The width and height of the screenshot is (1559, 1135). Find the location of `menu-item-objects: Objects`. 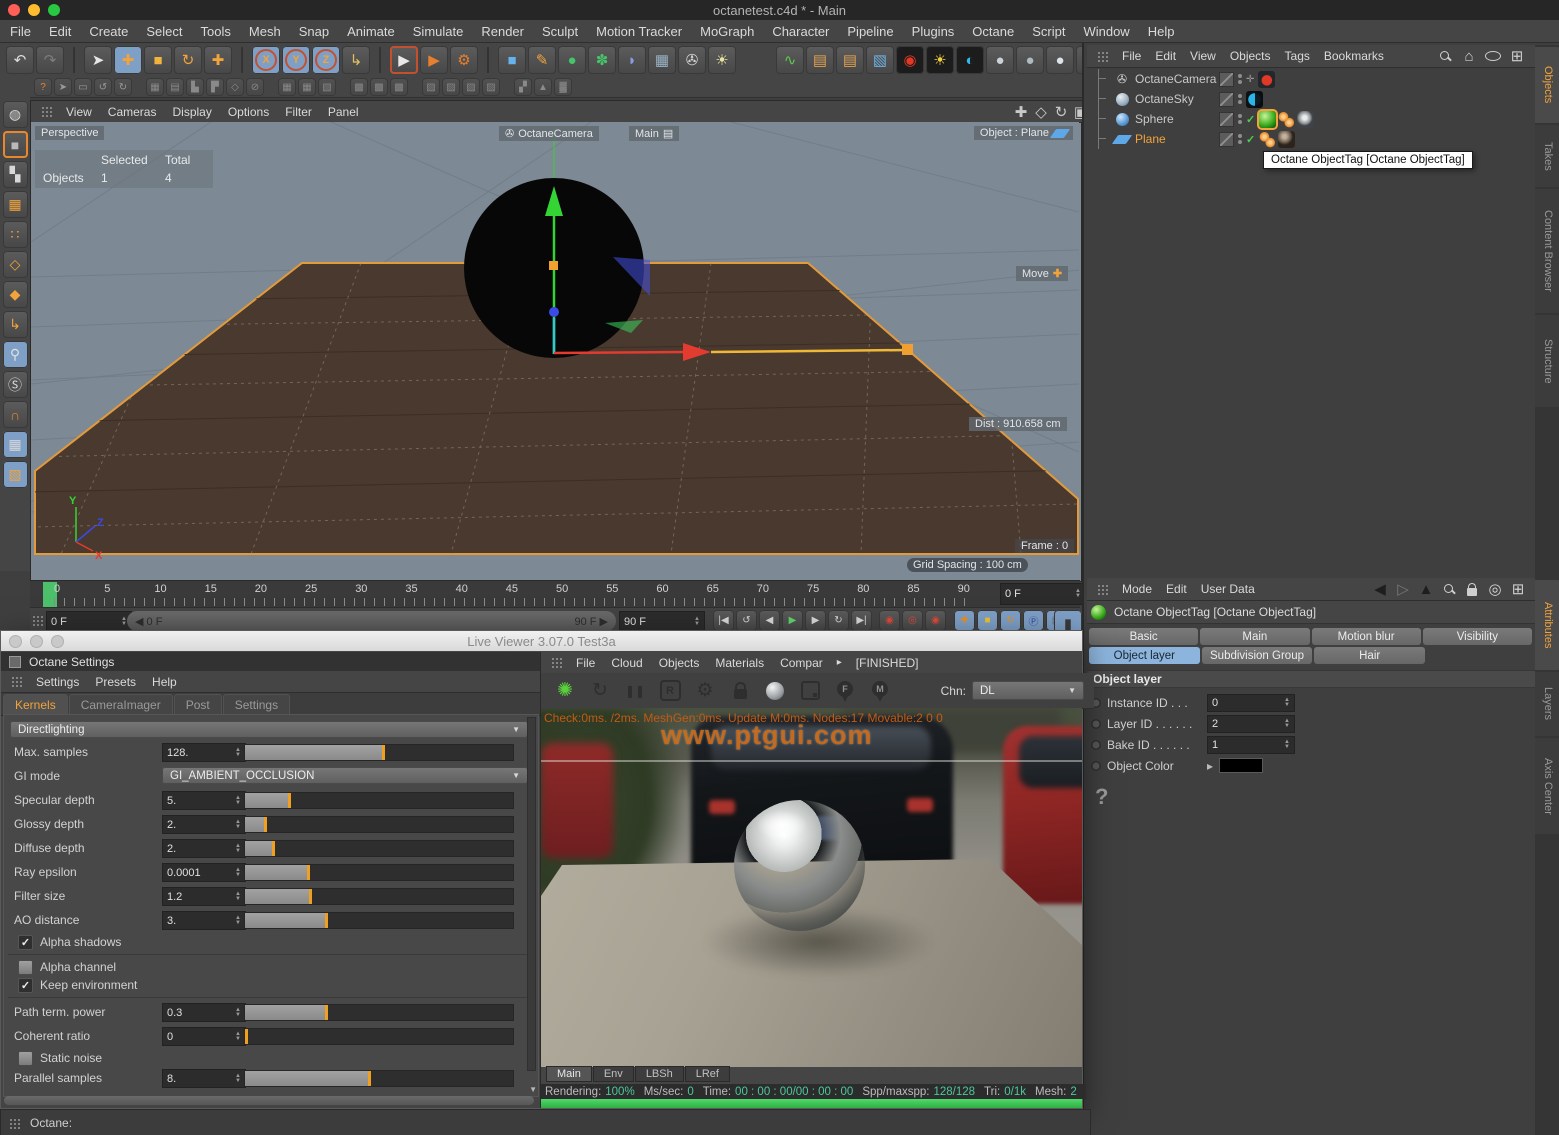

menu-item-objects: Objects is located at coordinates (679, 663).